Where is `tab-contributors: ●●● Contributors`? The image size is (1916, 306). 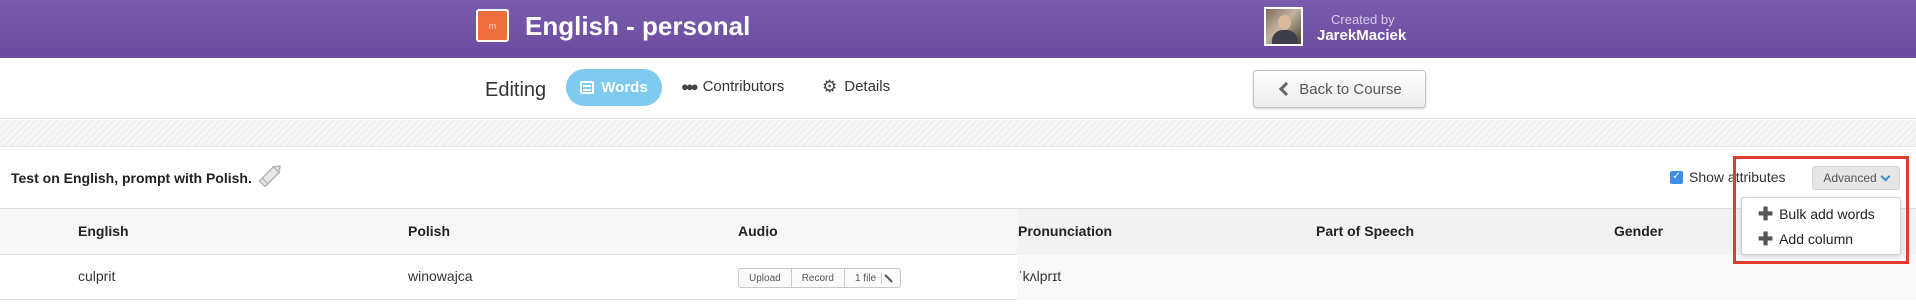 tab-contributors: ●●● Contributors is located at coordinates (732, 86).